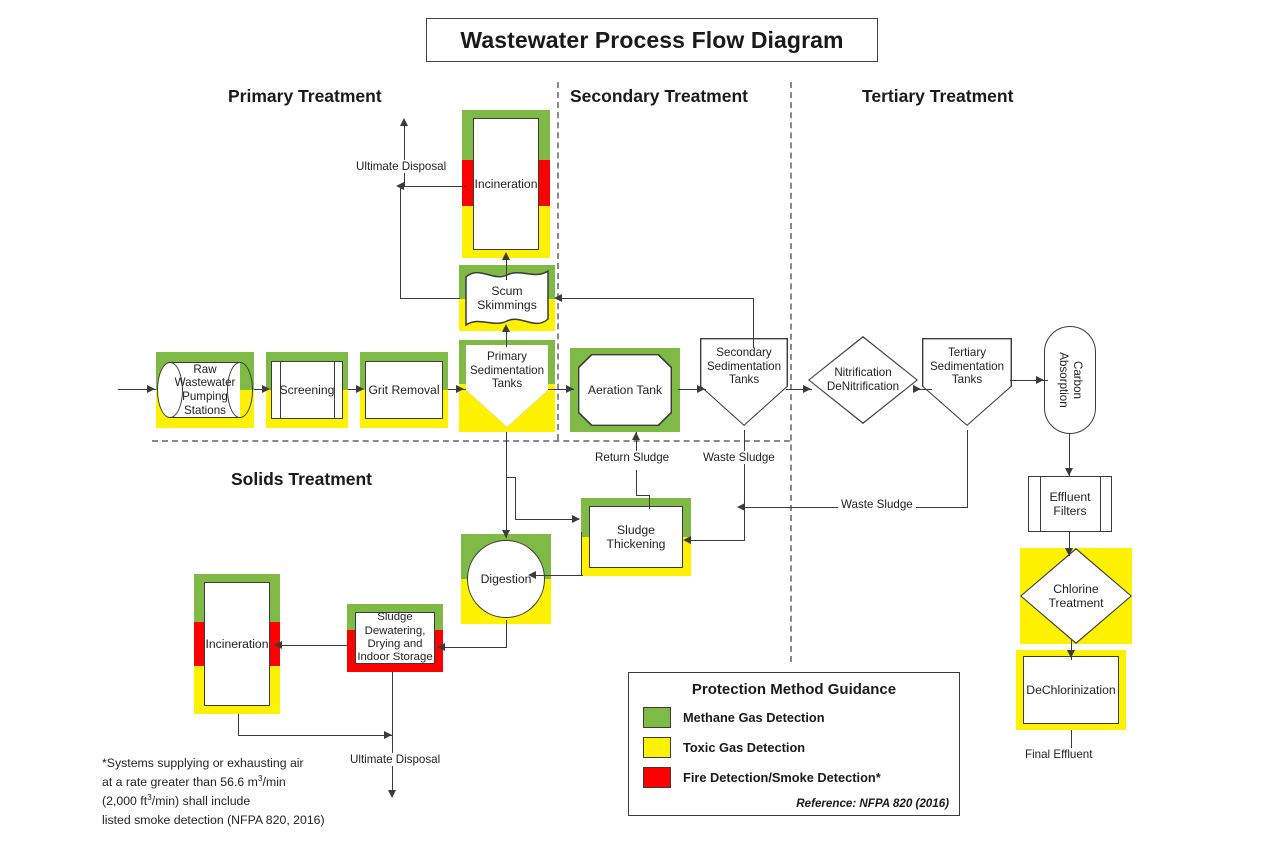 This screenshot has width=1271, height=844. What do you see at coordinates (863, 380) in the screenshot?
I see `node-nitrification-denitrification: Nitrification DeNitrification` at bounding box center [863, 380].